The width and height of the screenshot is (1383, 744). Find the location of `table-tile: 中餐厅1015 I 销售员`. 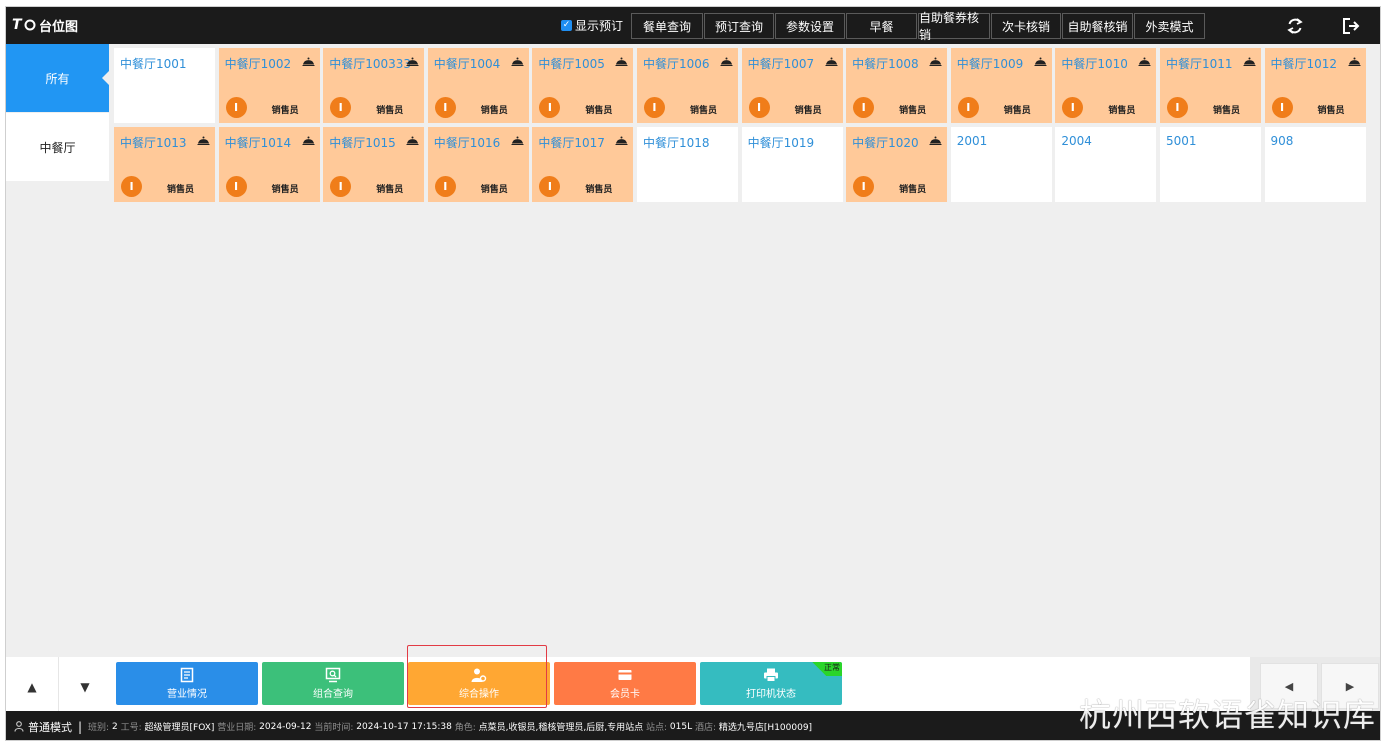

table-tile: 中餐厅1015 I 销售员 is located at coordinates (374, 164).